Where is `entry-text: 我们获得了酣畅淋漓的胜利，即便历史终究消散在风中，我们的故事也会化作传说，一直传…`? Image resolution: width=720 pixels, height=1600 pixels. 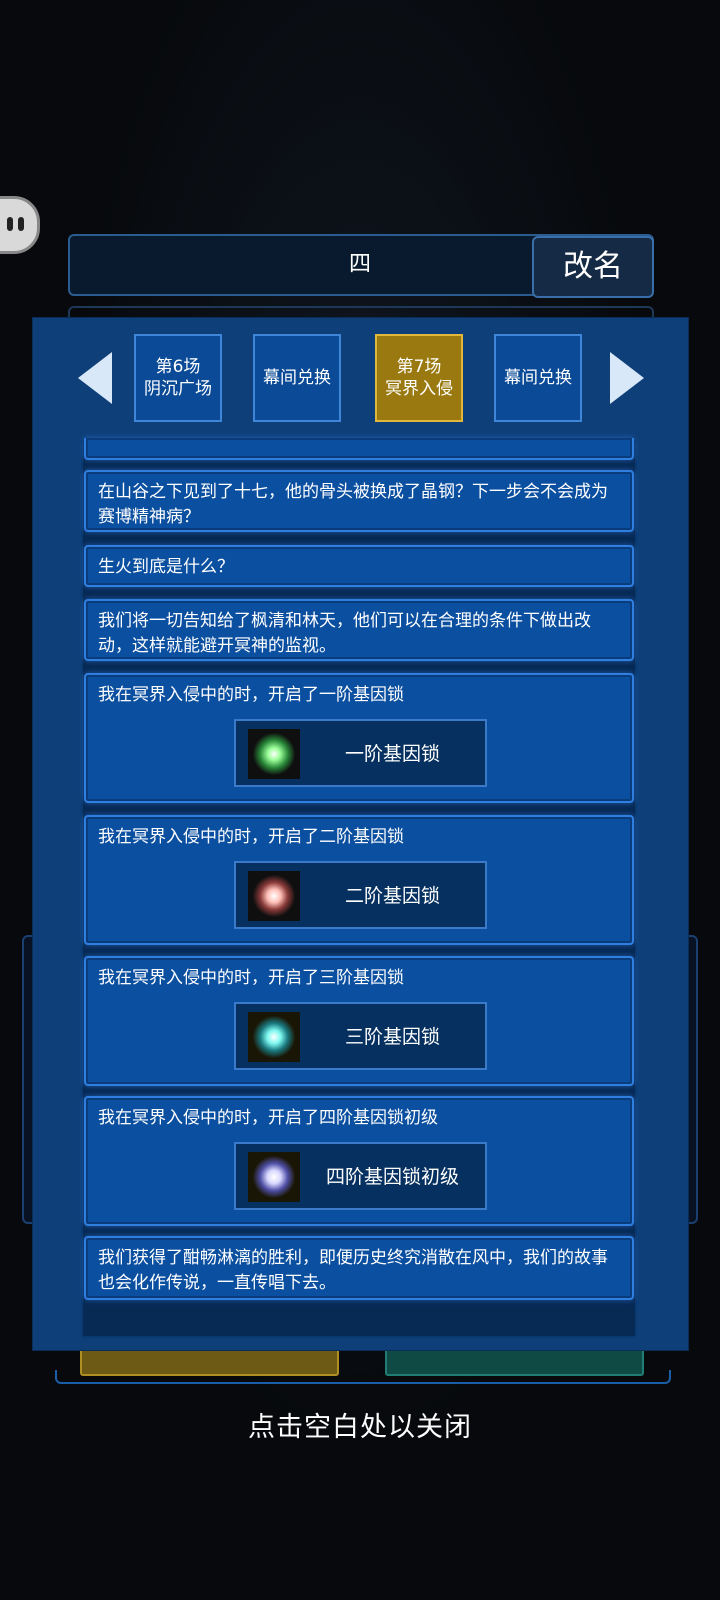 entry-text: 我们获得了酣畅淋漓的胜利，即便历史终究消散在风中，我们的故事也会化作传说，一直传… is located at coordinates (353, 1270).